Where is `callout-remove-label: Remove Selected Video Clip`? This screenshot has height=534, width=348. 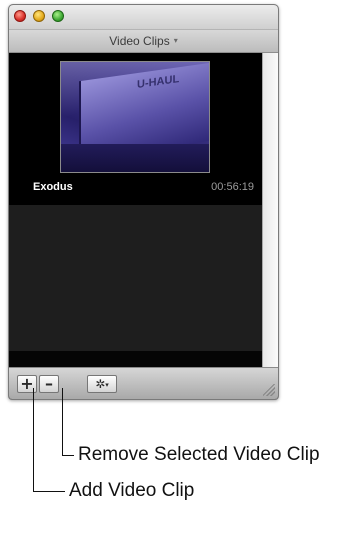
callout-remove-label: Remove Selected Video Clip is located at coordinates (199, 454).